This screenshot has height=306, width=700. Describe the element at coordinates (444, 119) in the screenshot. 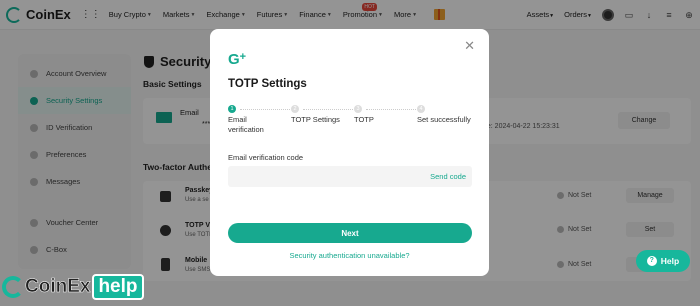

I see `step-label: Set successfully` at that location.